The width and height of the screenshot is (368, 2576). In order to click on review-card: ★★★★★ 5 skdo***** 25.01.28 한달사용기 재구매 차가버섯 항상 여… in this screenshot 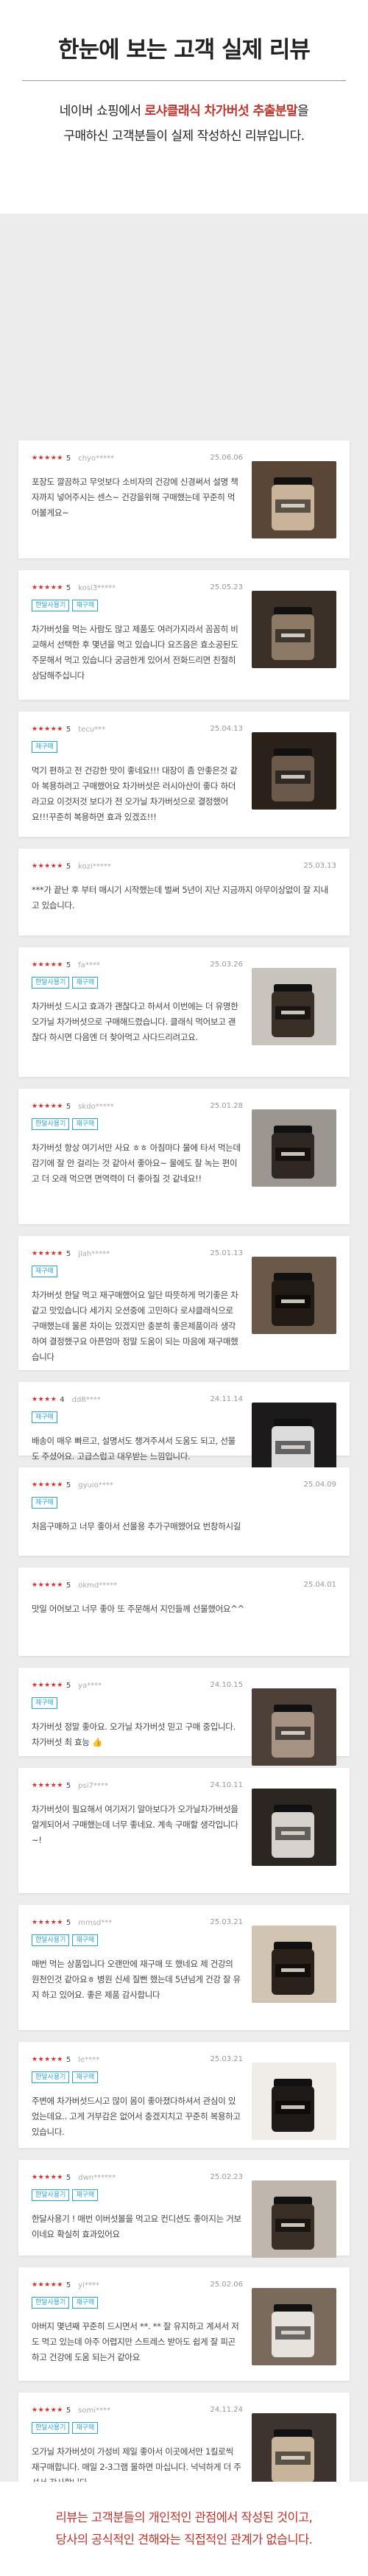, I will do `click(184, 1156)`.